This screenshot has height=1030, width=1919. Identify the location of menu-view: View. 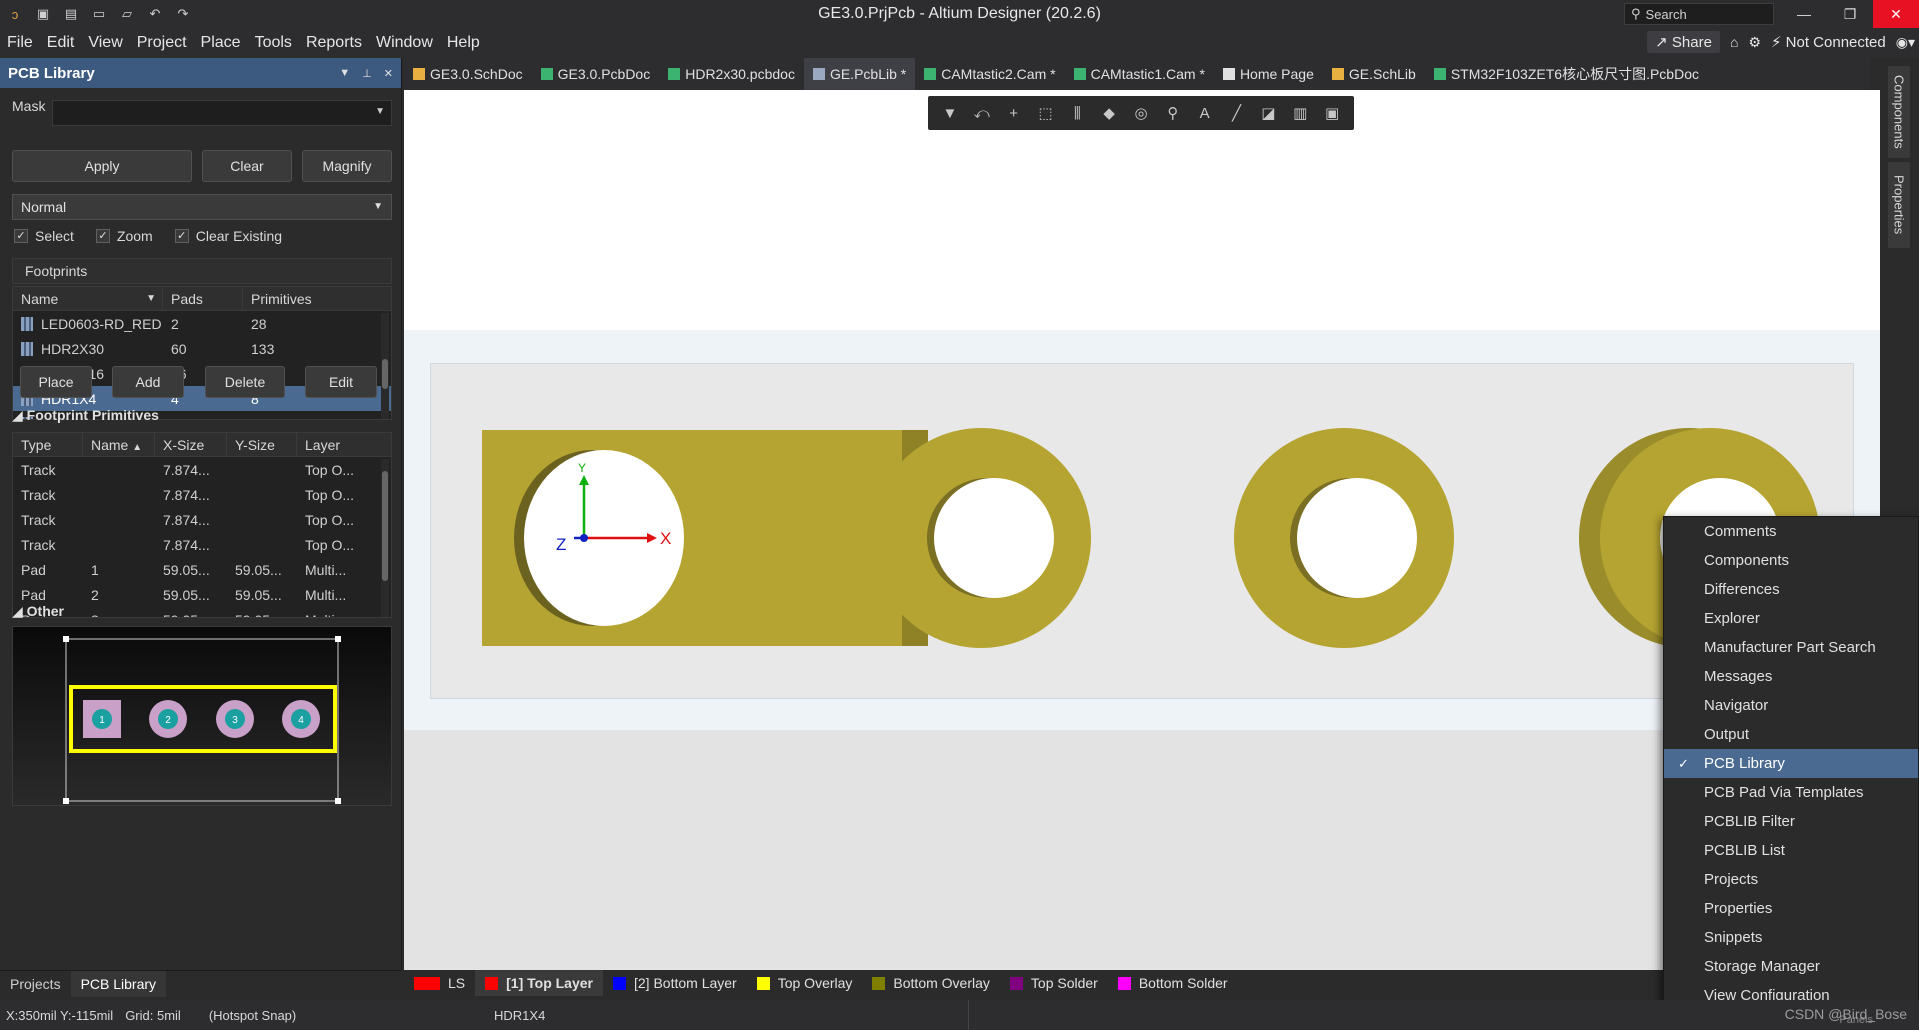
(105, 43).